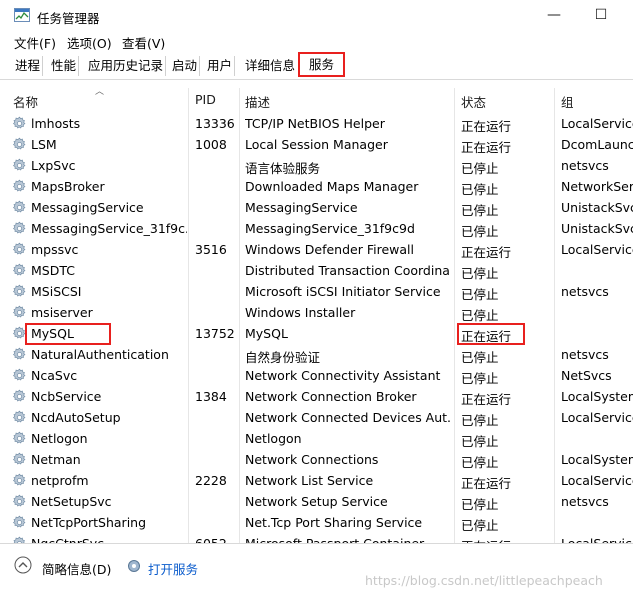  I want to click on service-description: Local Session Manager, so click(316, 144).